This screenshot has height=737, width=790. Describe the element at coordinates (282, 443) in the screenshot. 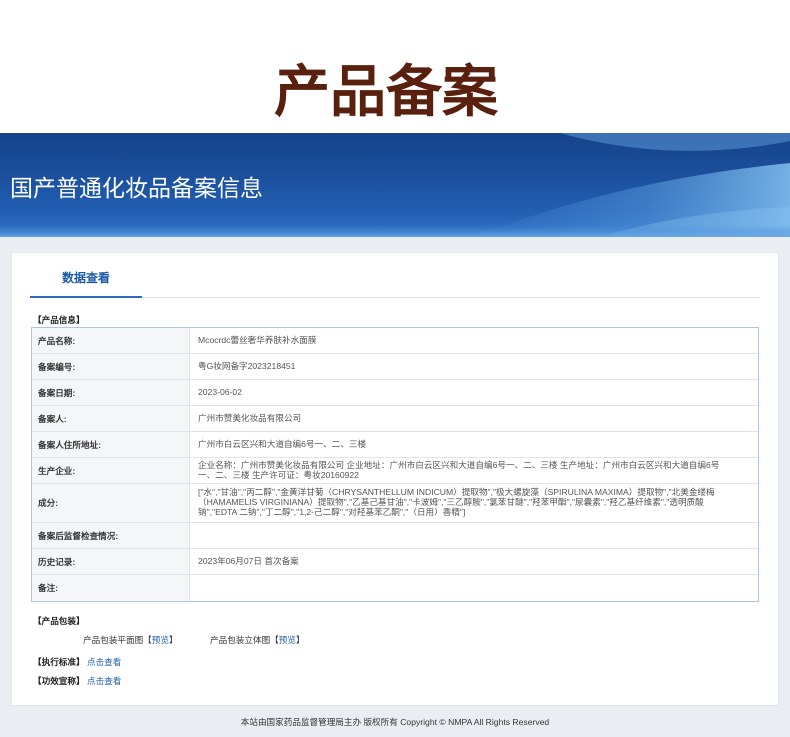

I see `row-value: 广州市白云区兴和大道自编6号一、二、三楼` at that location.